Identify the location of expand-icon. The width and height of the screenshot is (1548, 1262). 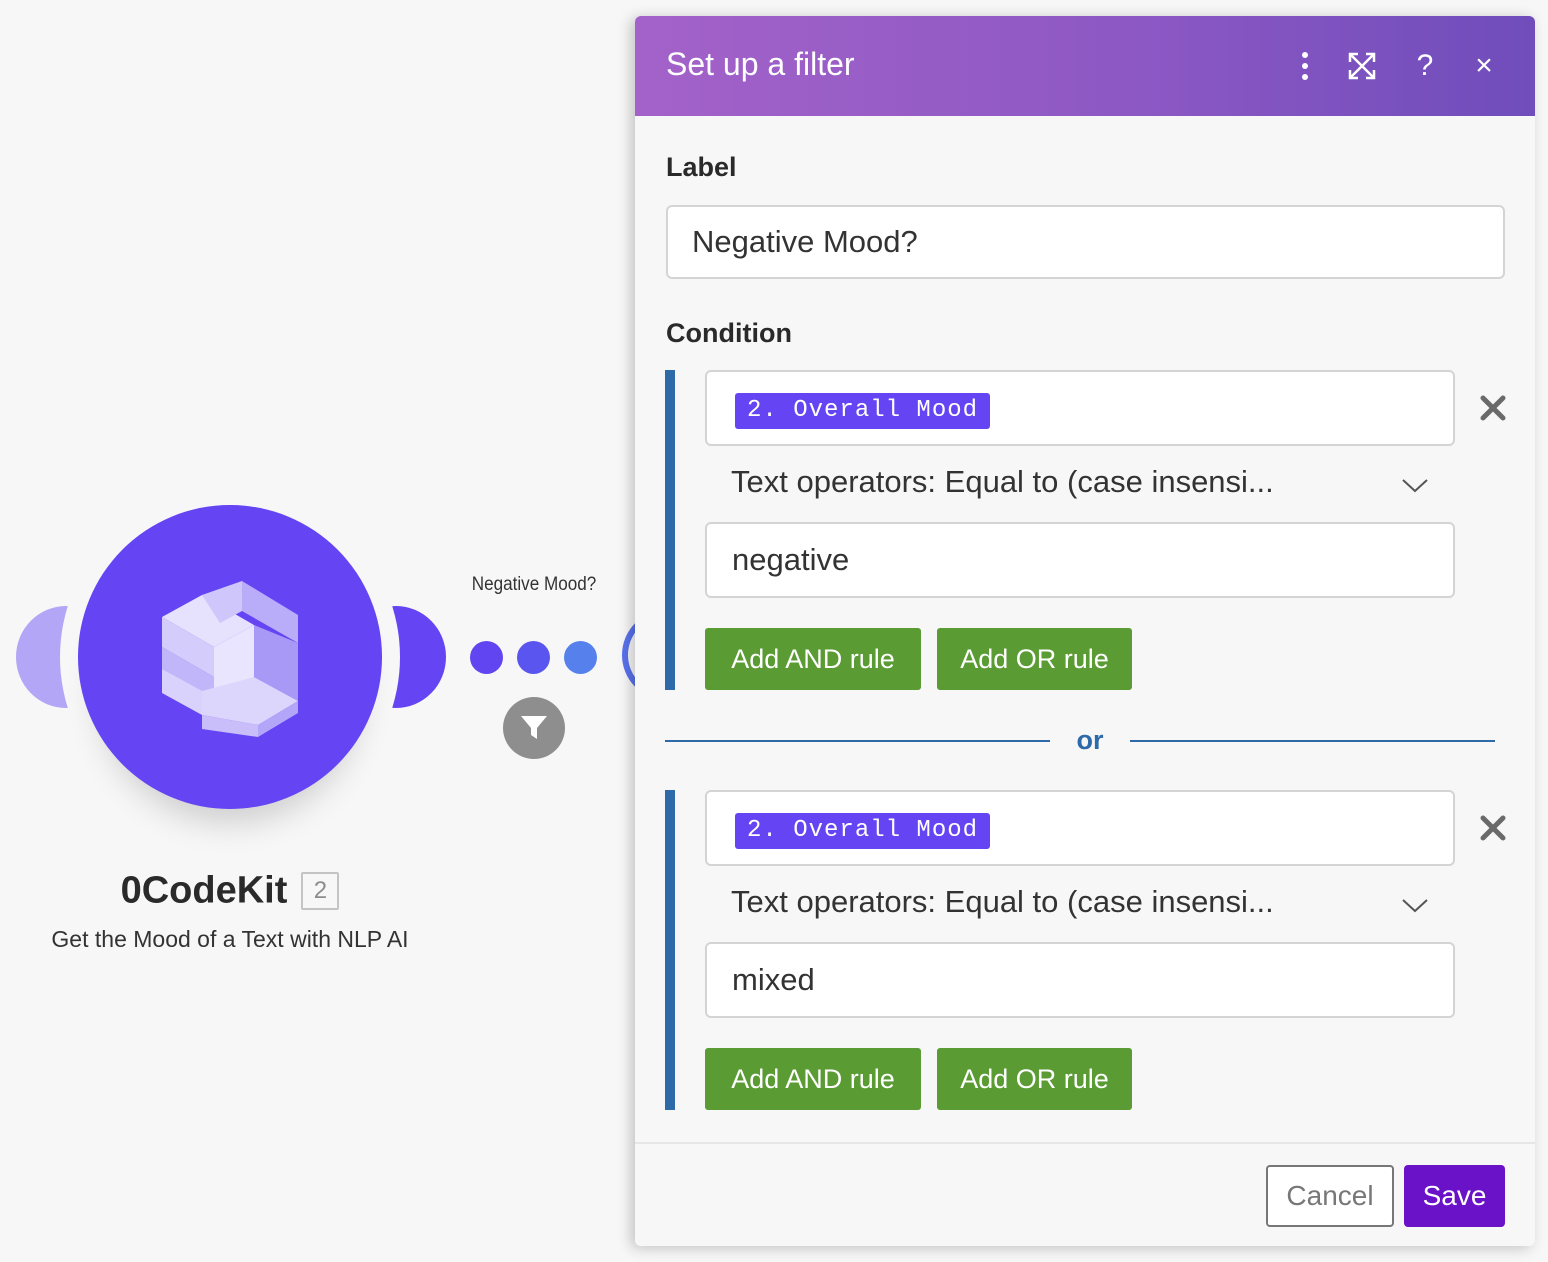
(1362, 66).